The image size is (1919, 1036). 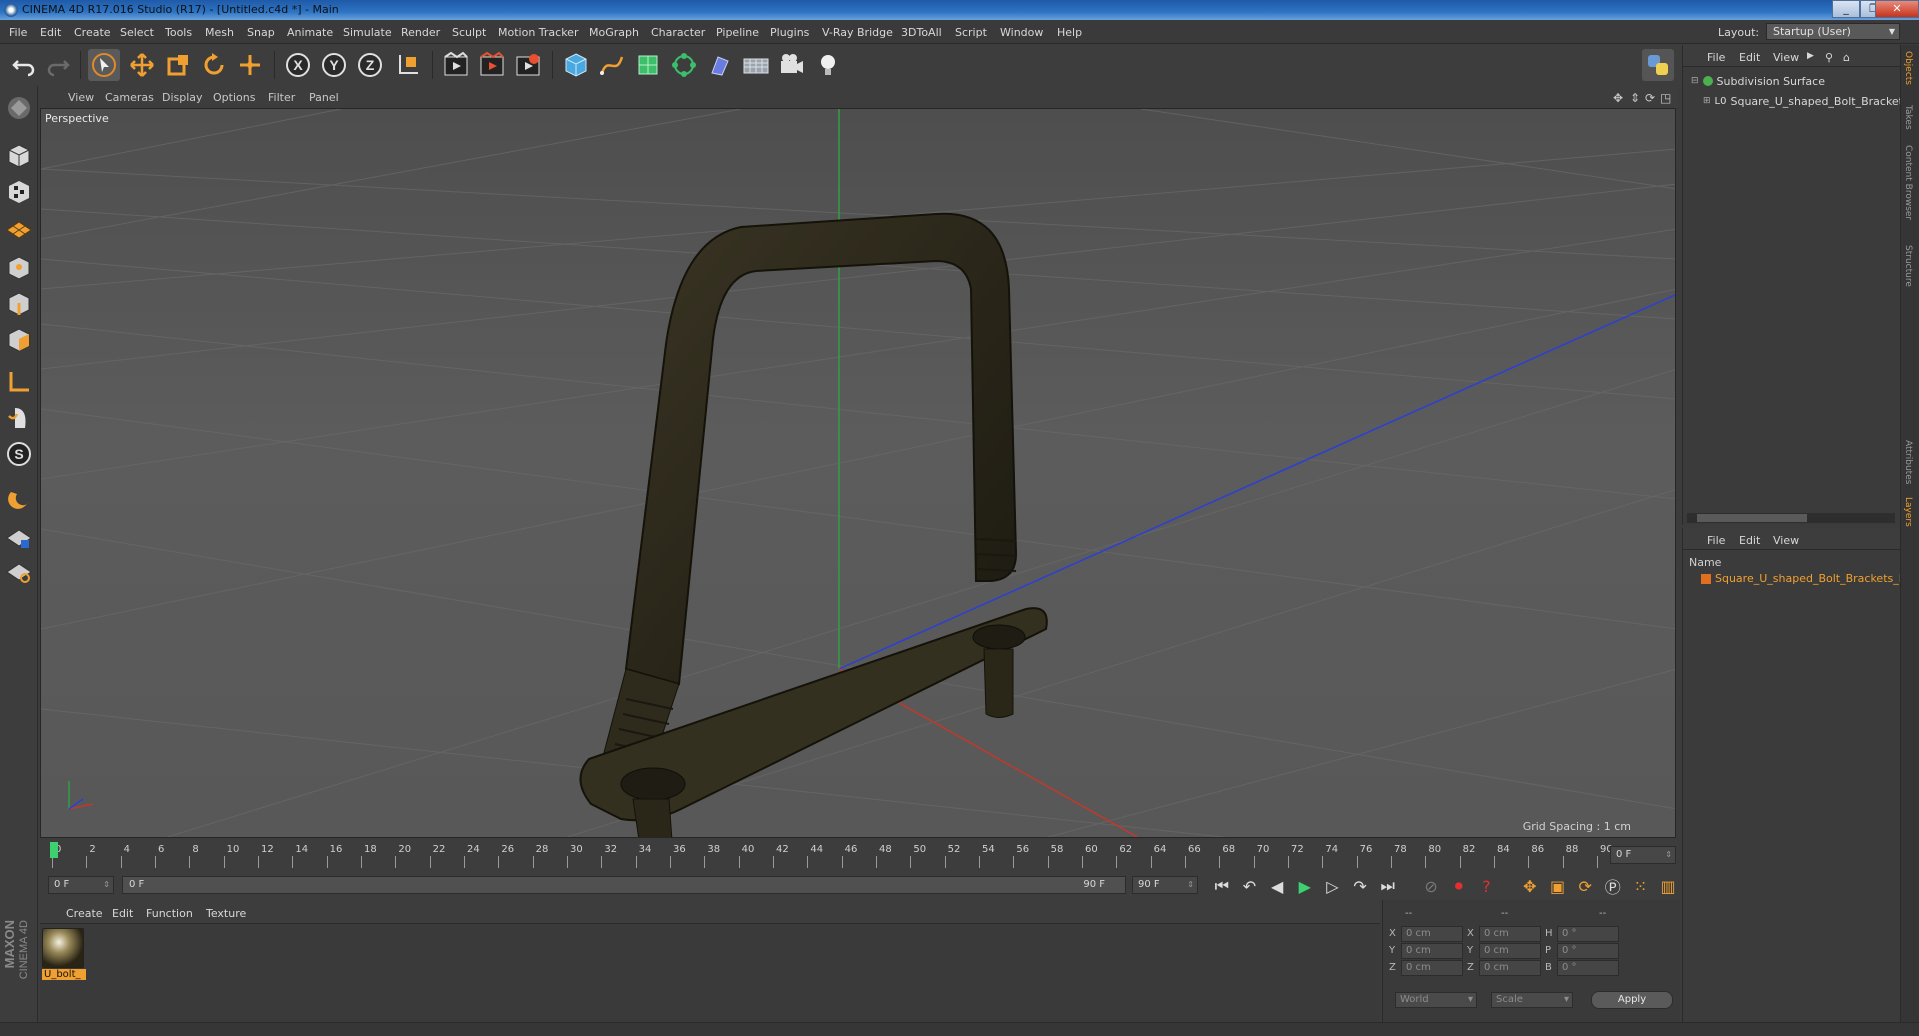 I want to click on tweak-mode-icon, so click(x=19, y=418).